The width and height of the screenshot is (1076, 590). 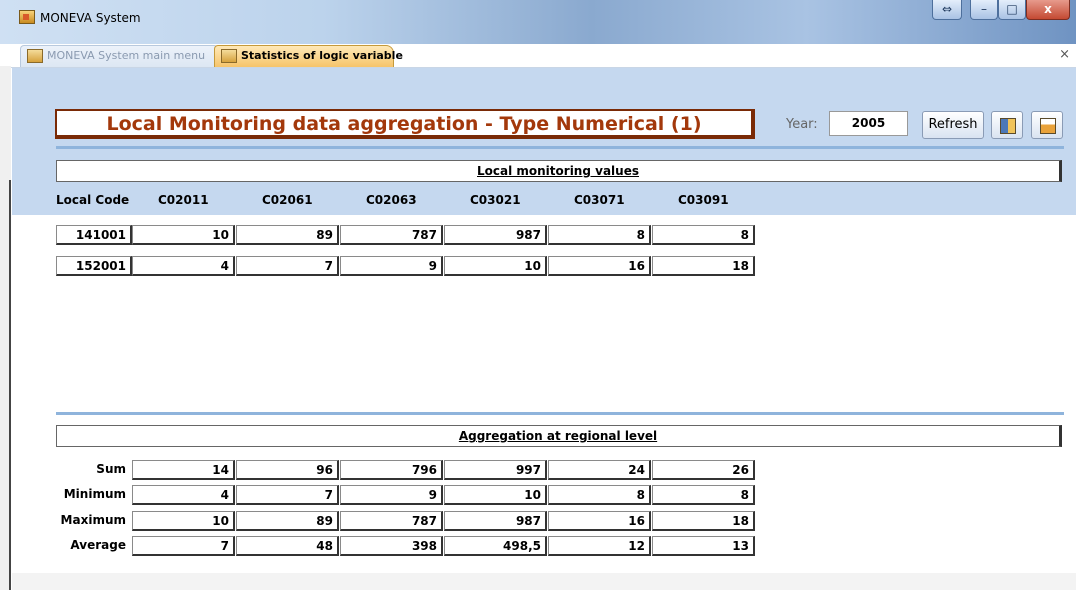 What do you see at coordinates (93, 200) in the screenshot?
I see `local-code-header: Local Code` at bounding box center [93, 200].